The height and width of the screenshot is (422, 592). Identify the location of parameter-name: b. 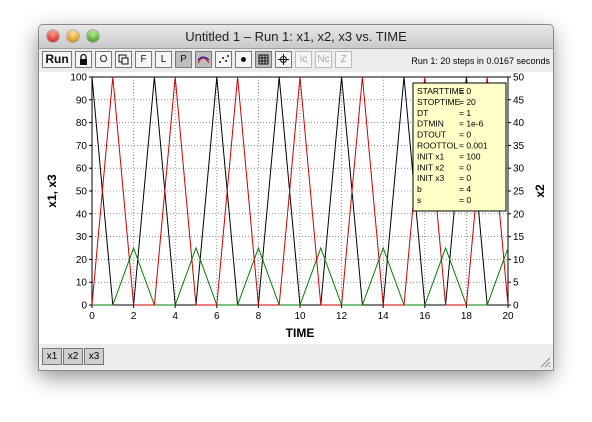
(419, 189).